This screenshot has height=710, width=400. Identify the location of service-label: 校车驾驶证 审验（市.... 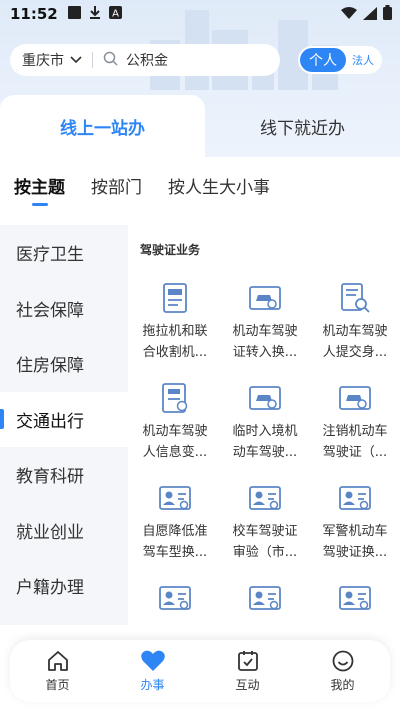
(265, 542).